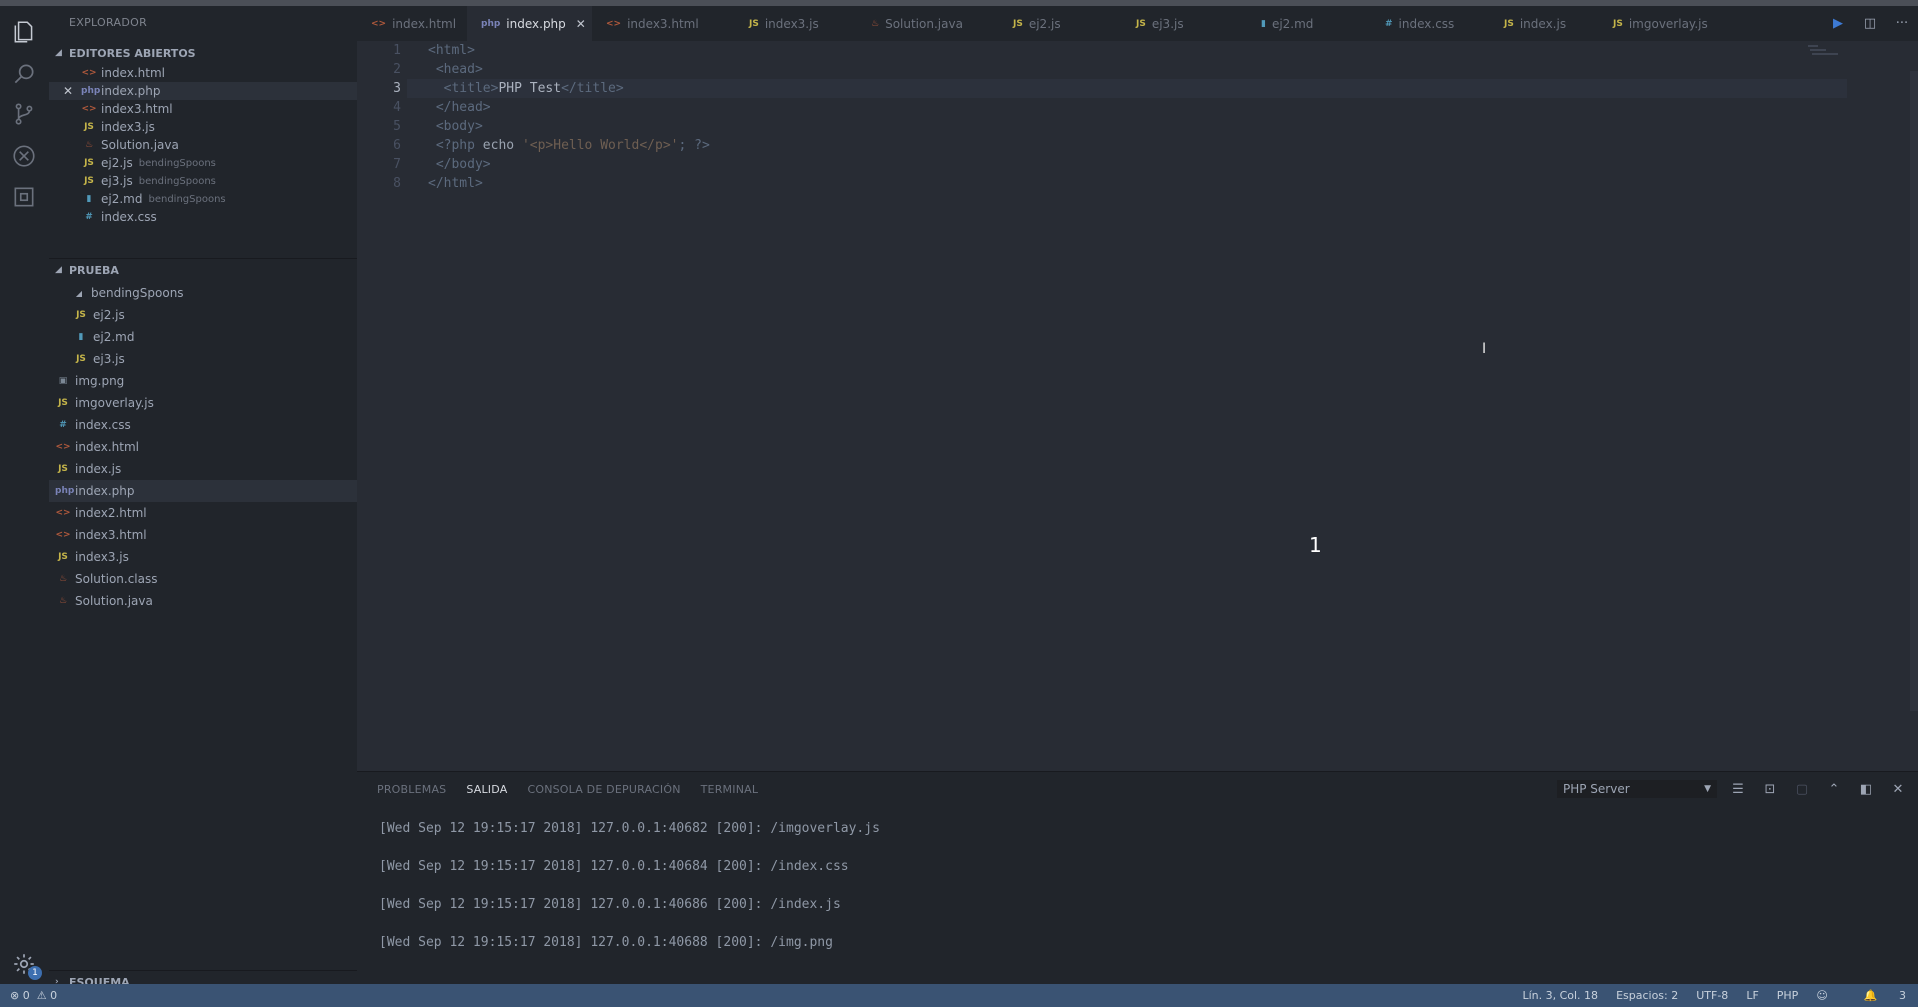  Describe the element at coordinates (1898, 789) in the screenshot. I see `close-panel-icon: ✕` at that location.